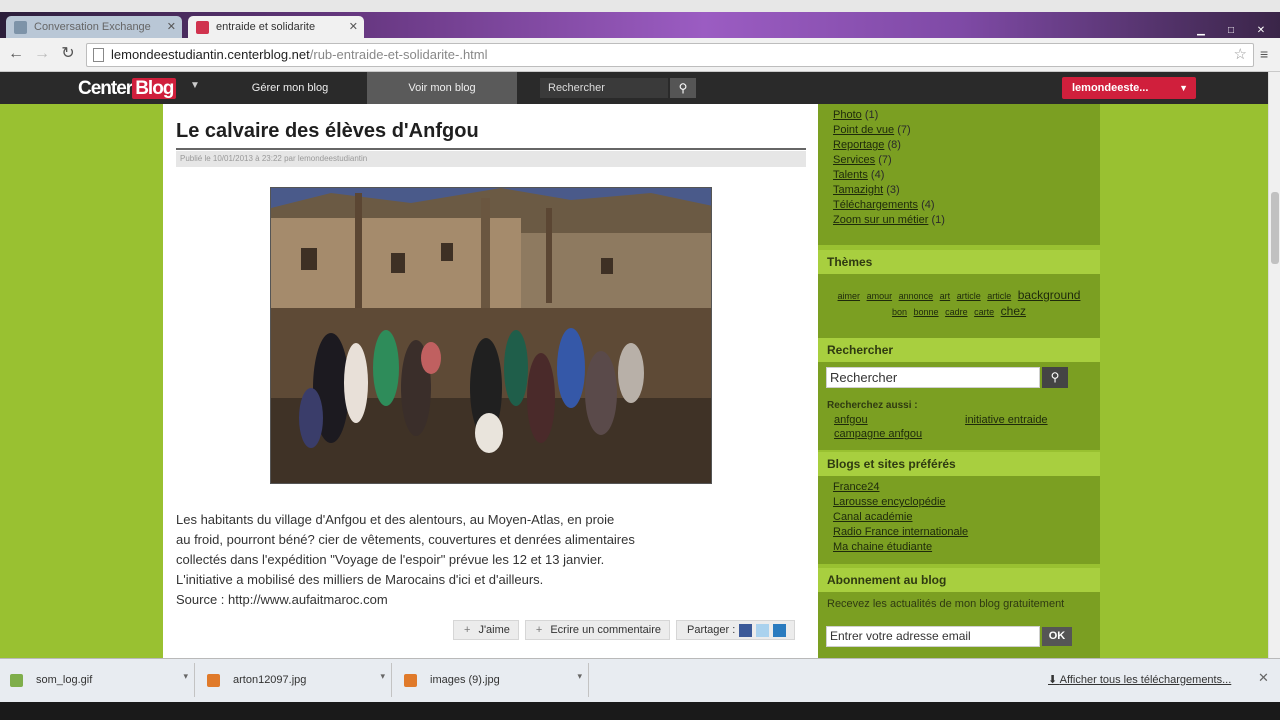  I want to click on comment-button: + Ecrire un commentaire, so click(597, 630).